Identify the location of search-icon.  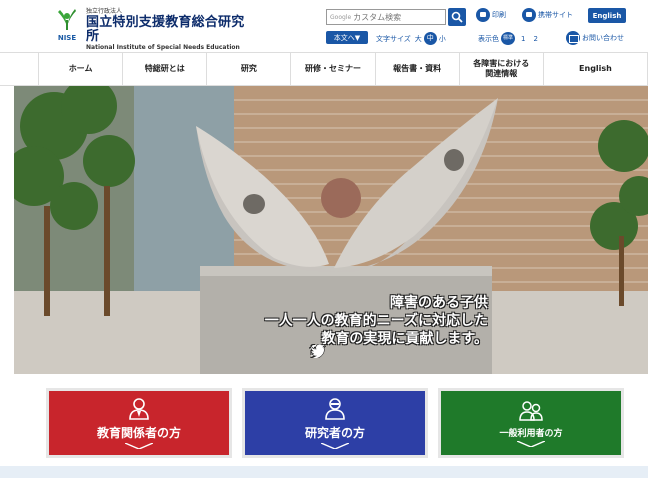
(457, 17).